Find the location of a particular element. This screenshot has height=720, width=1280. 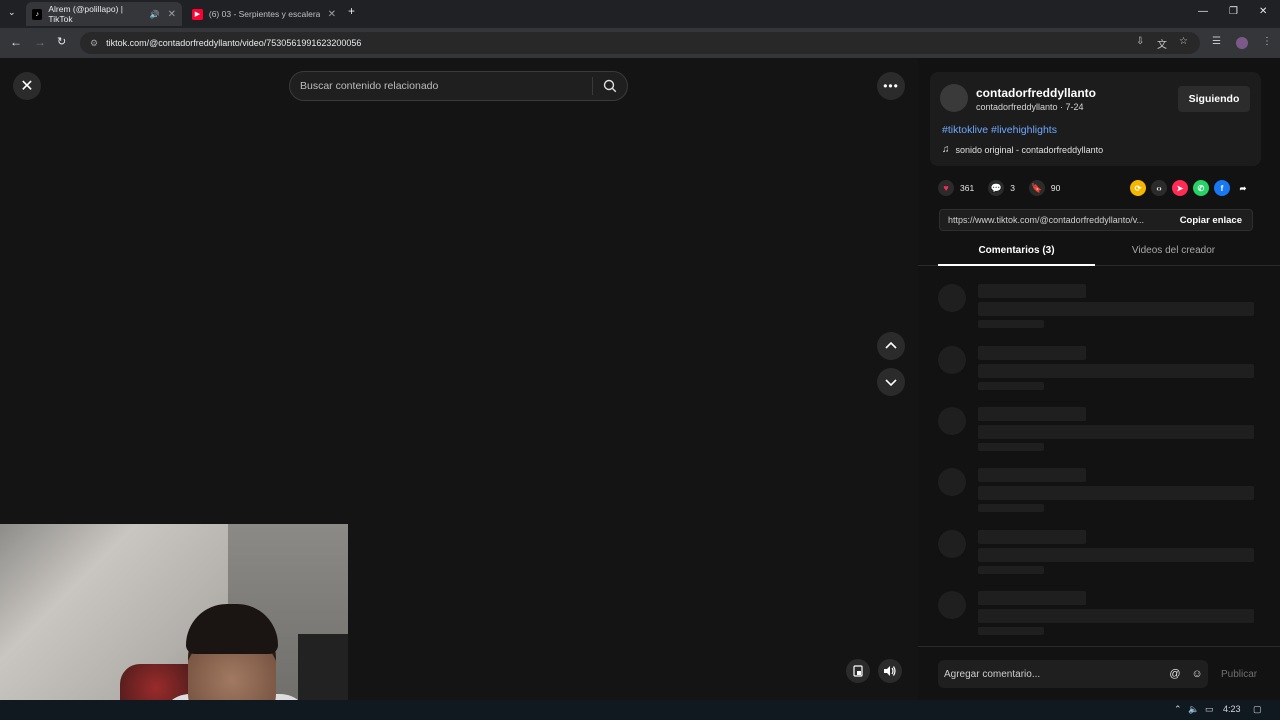

save-action: 🔖 90 is located at coordinates (1044, 188).